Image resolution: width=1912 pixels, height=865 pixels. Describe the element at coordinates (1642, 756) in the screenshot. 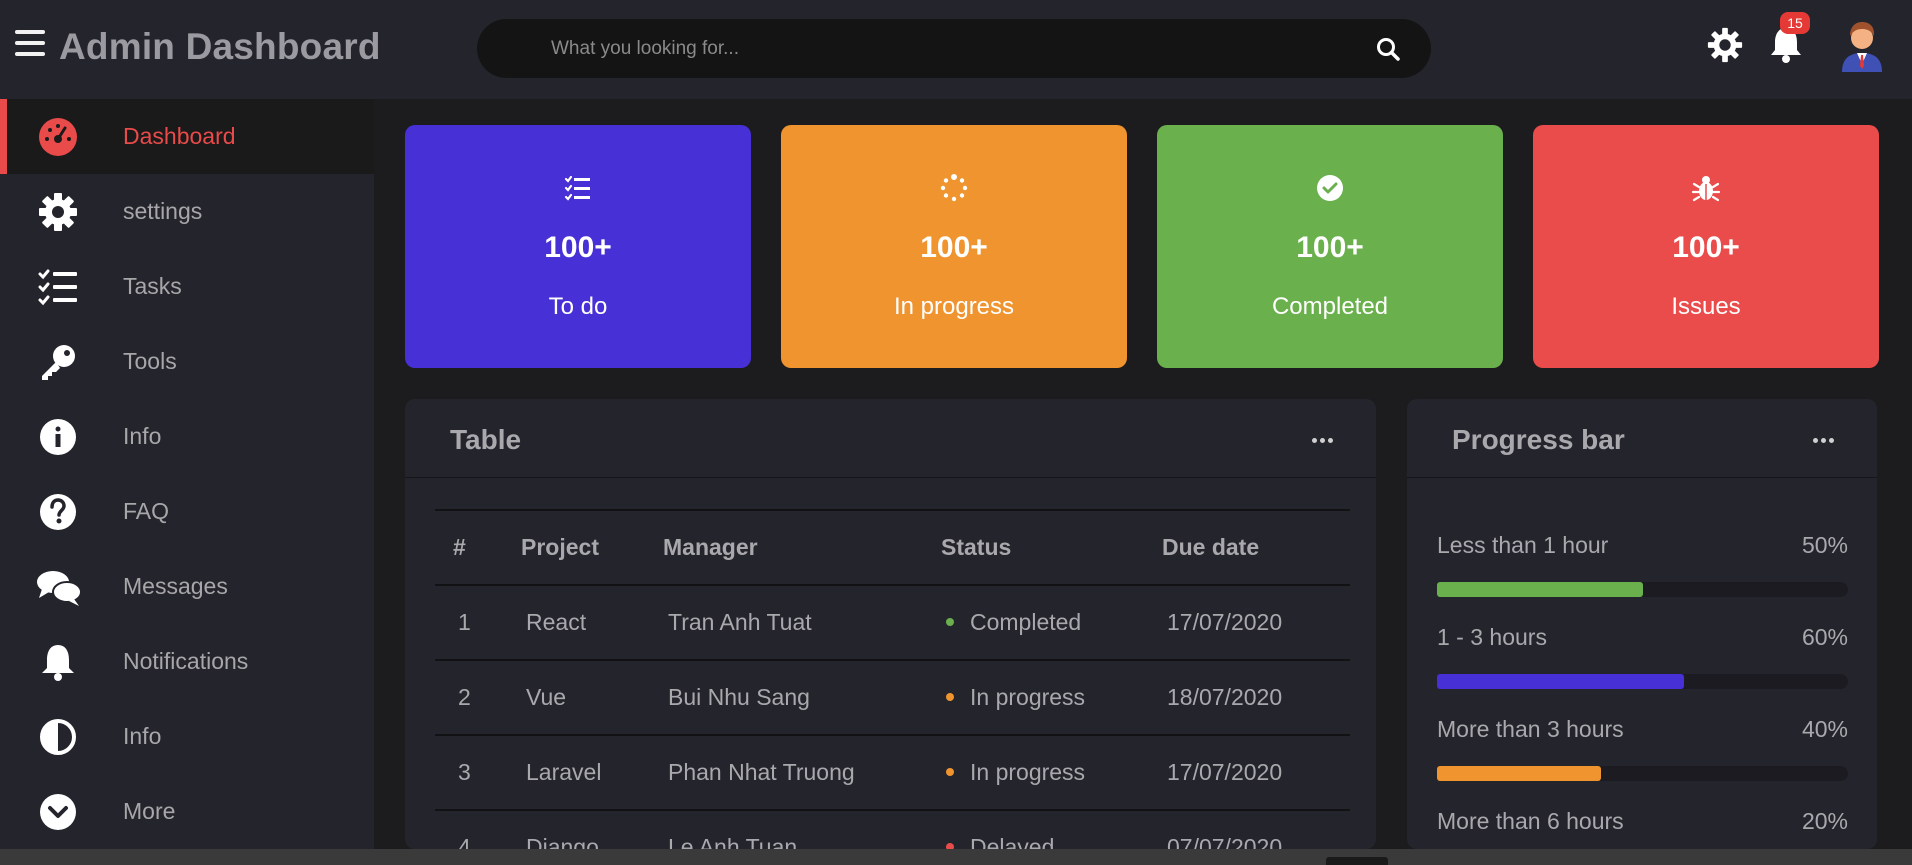

I see `progress-item: More than 3 hours 40%` at that location.